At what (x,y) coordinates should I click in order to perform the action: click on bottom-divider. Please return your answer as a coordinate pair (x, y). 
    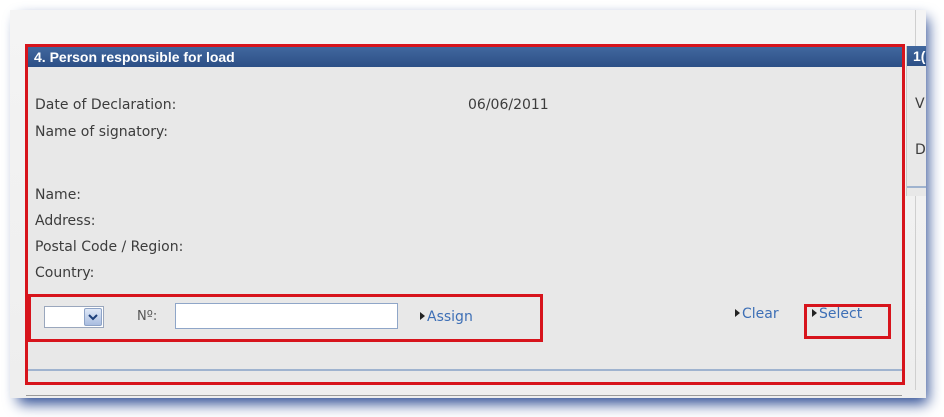
    Looking at the image, I should click on (464, 395).